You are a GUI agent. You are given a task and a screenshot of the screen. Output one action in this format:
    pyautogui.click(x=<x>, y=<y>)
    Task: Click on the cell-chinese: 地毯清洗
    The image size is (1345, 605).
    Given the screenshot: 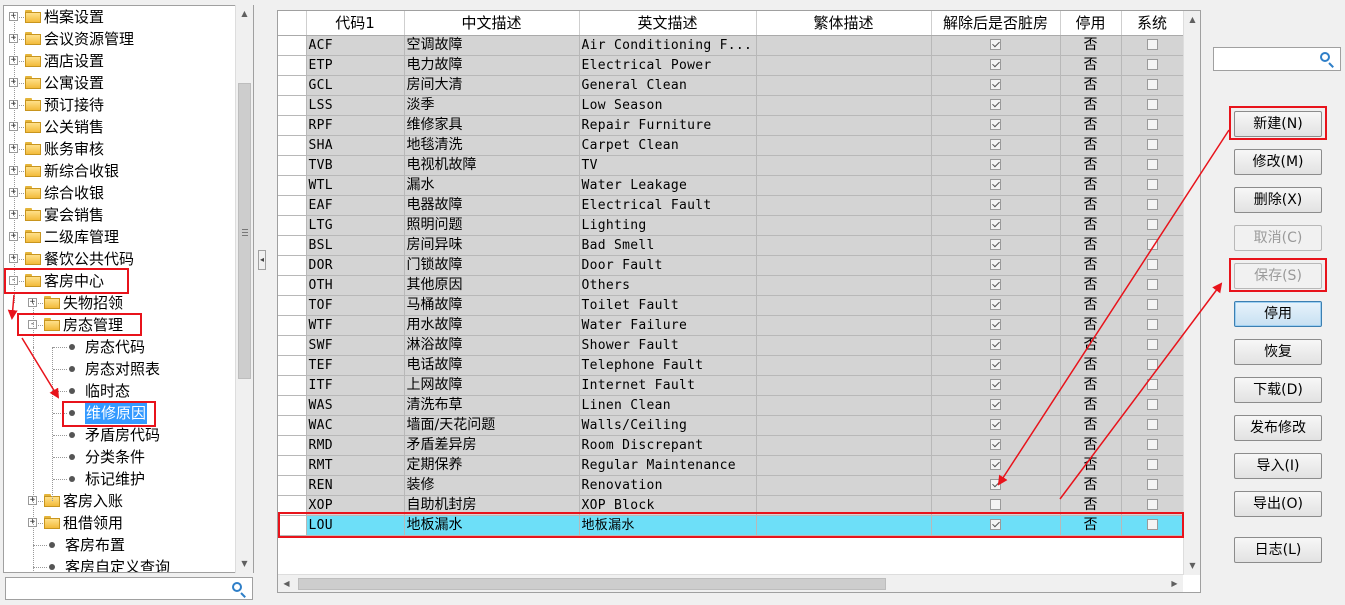 What is the action you would take?
    pyautogui.click(x=492, y=145)
    